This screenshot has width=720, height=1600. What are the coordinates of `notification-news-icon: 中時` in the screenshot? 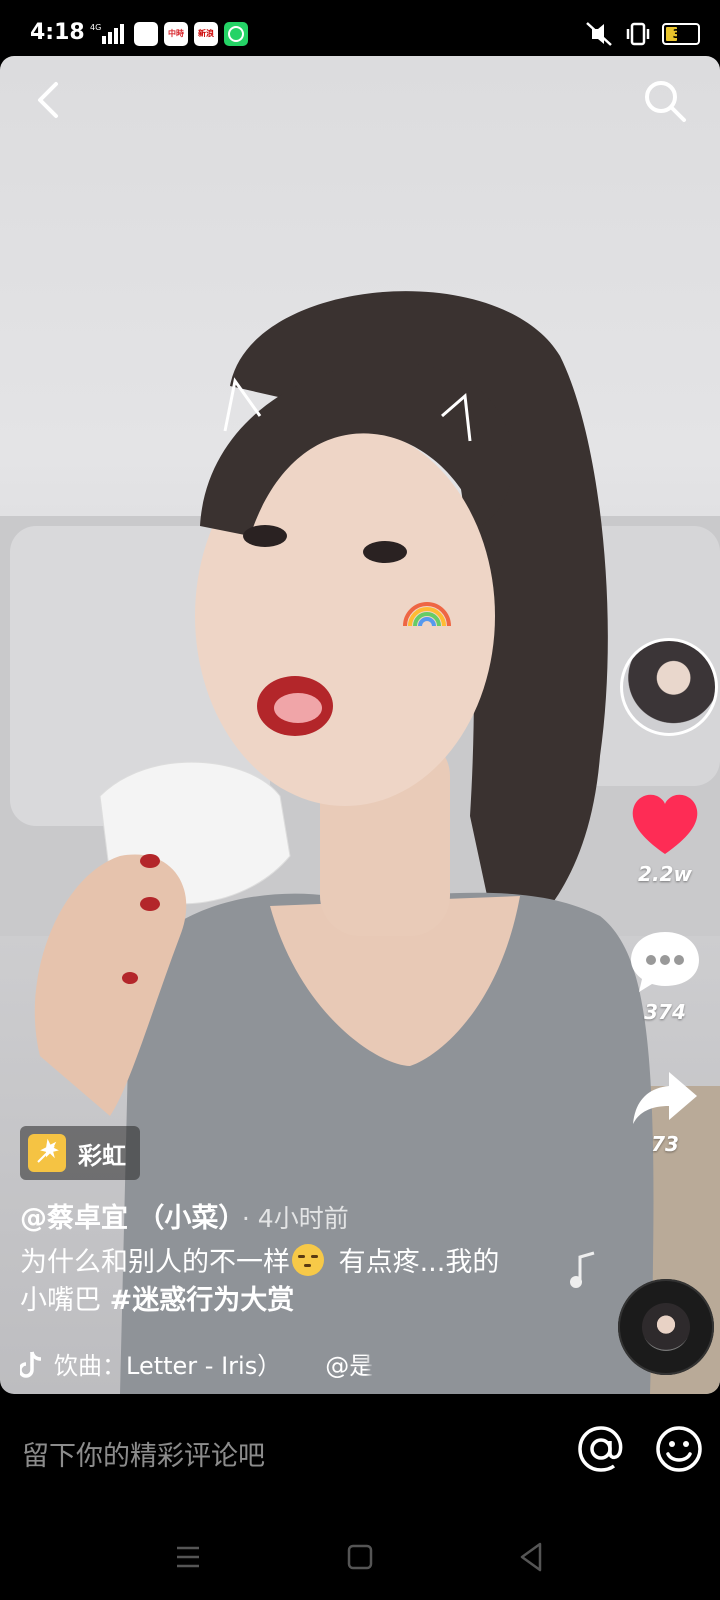 It's located at (176, 34).